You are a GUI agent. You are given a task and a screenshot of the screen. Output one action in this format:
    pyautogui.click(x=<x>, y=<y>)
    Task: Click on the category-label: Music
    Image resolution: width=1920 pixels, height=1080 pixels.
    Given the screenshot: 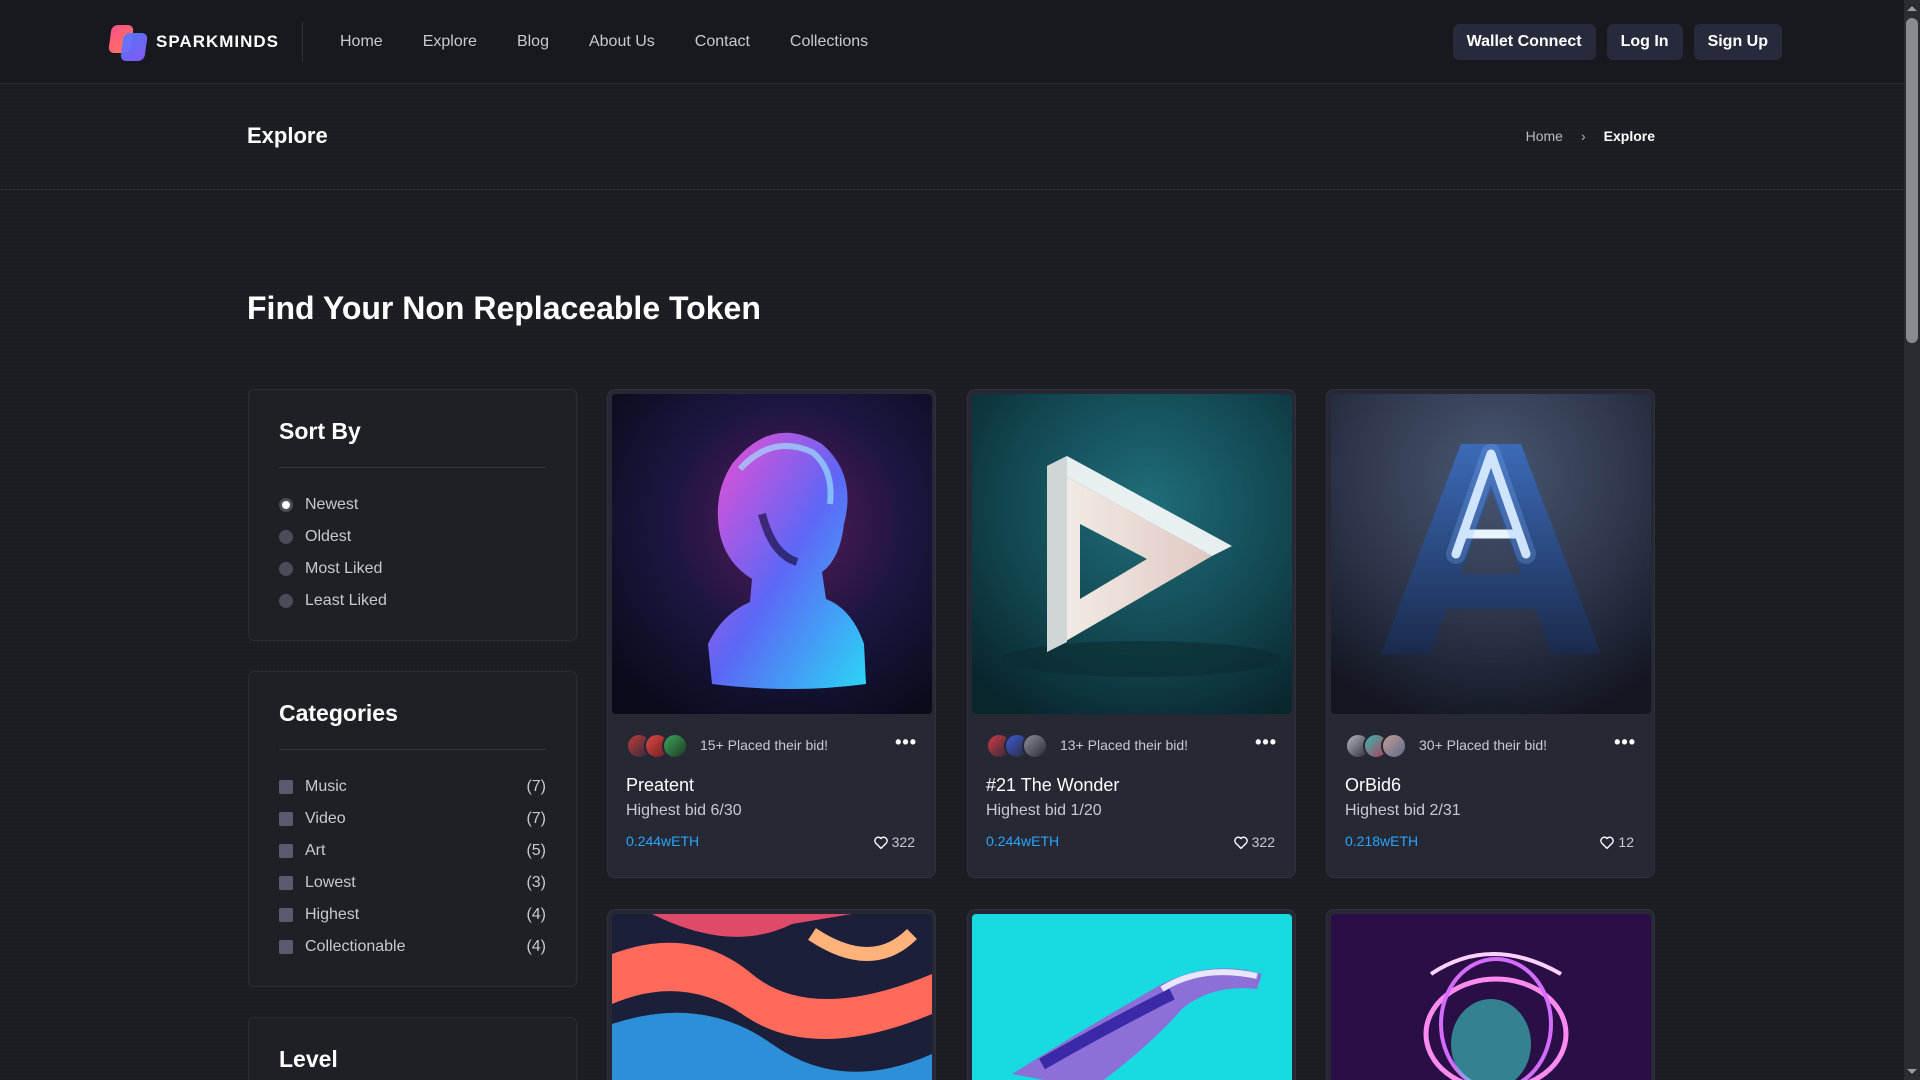 What is the action you would take?
    pyautogui.click(x=326, y=786)
    